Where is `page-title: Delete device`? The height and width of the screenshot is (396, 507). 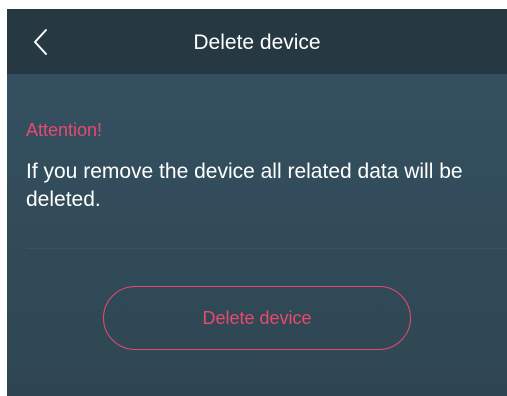 page-title: Delete device is located at coordinates (257, 42).